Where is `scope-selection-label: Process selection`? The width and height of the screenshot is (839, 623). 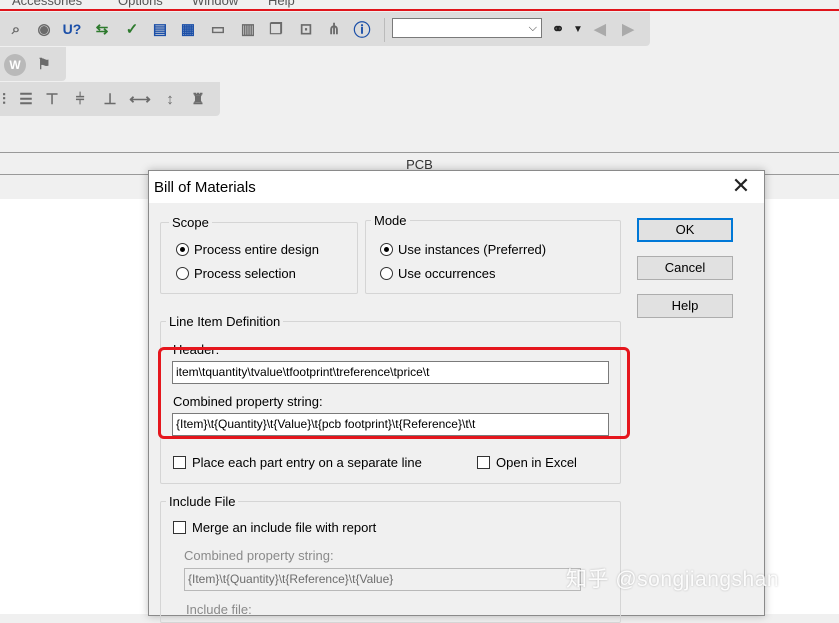
scope-selection-label: Process selection is located at coordinates (245, 273).